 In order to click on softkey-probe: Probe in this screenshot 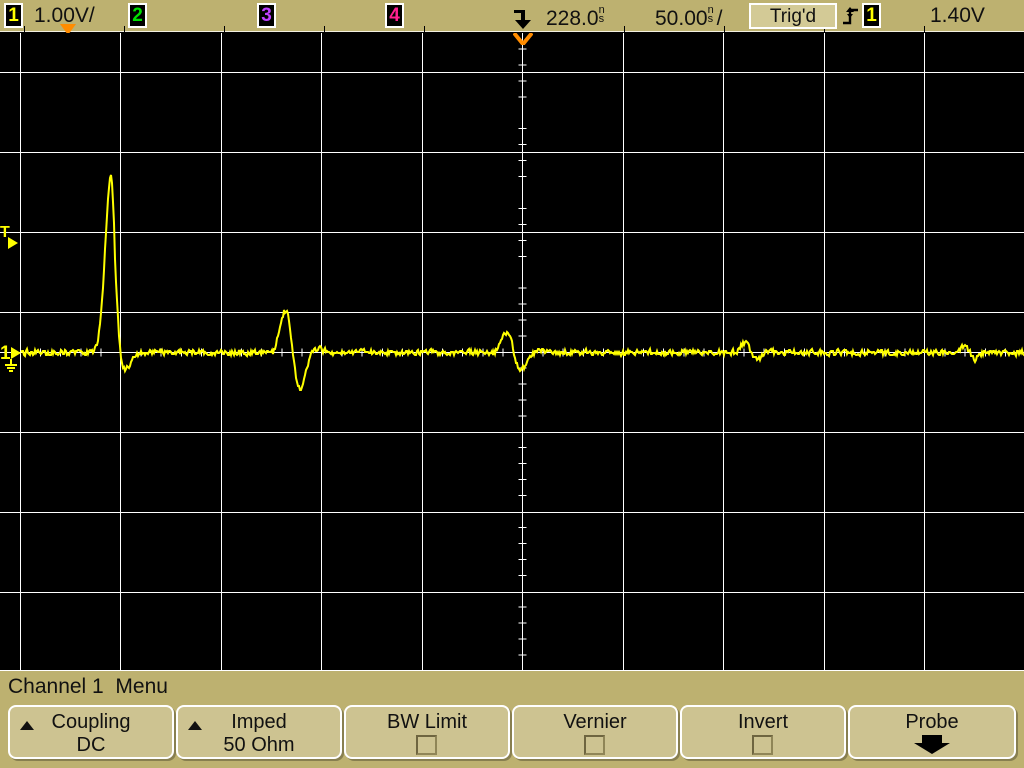, I will do `click(932, 732)`.